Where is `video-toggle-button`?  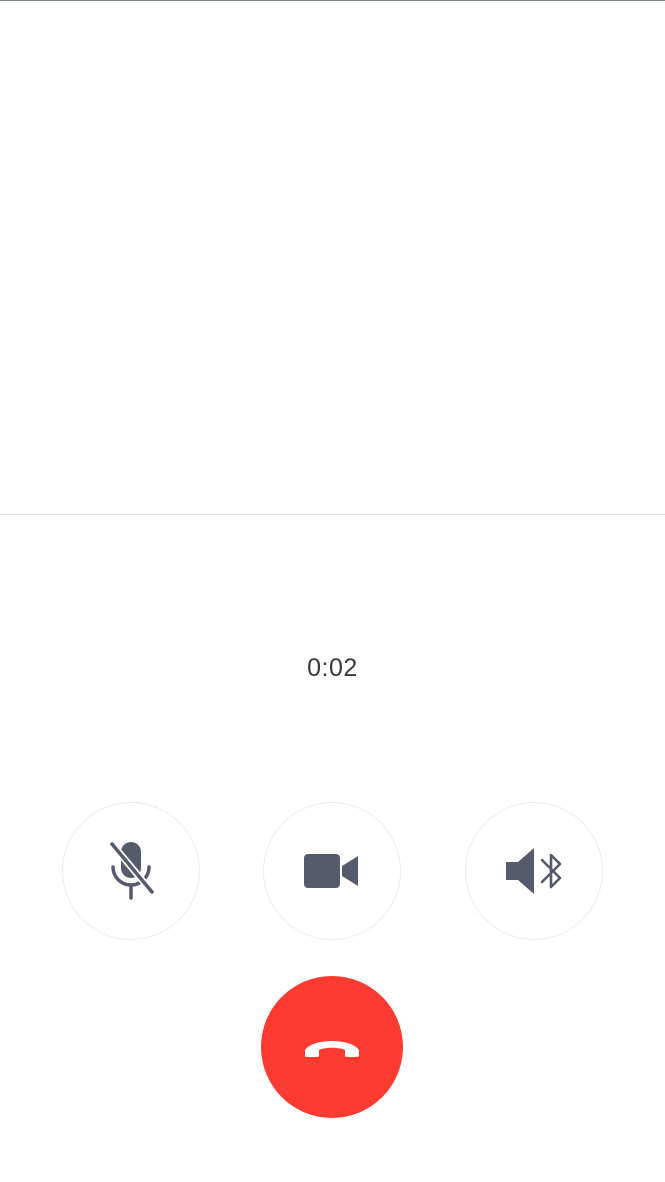
video-toggle-button is located at coordinates (332, 871).